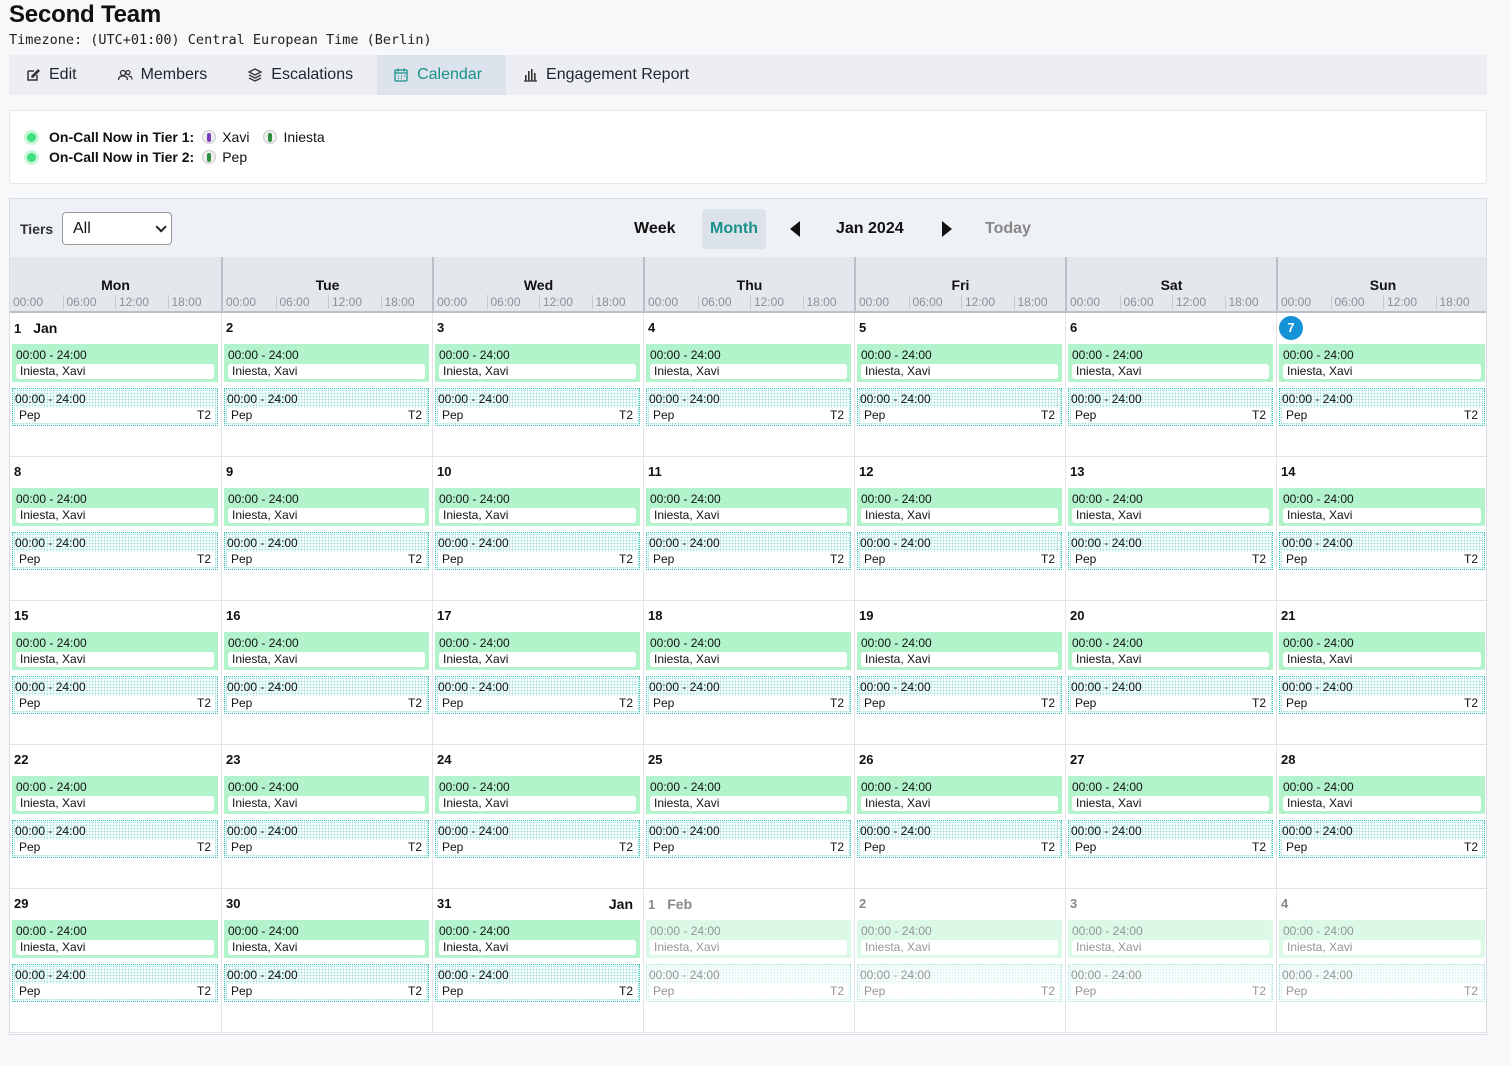 The height and width of the screenshot is (1066, 1511). Describe the element at coordinates (1008, 229) in the screenshot. I see `today-button: Today` at that location.